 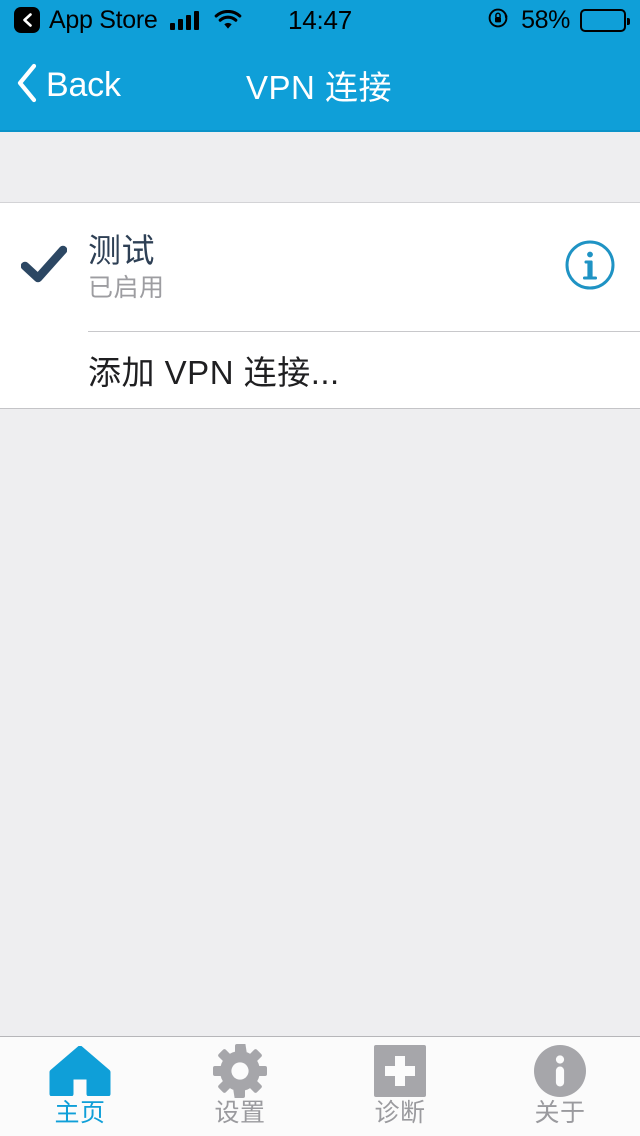 I want to click on tab-home: 主页, so click(x=80, y=1086).